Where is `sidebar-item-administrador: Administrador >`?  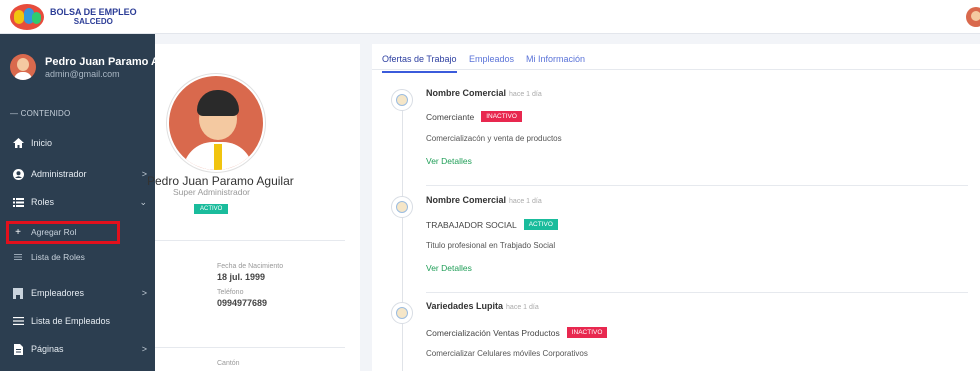 sidebar-item-administrador: Administrador > is located at coordinates (77, 174).